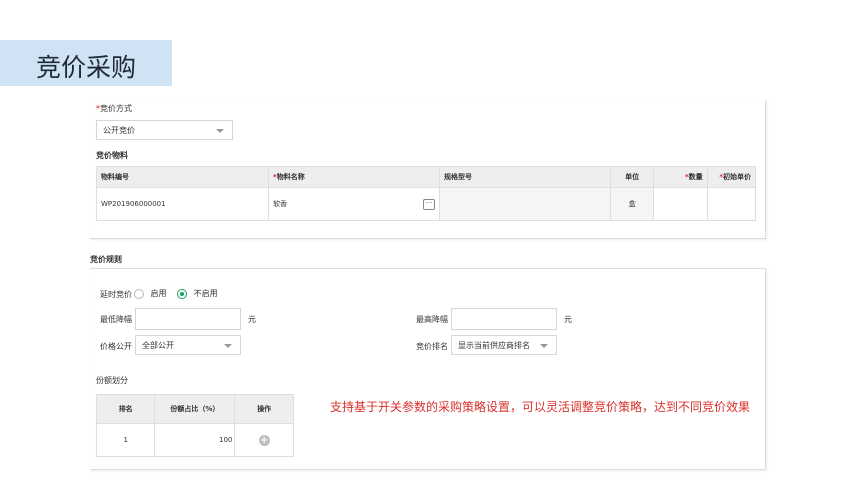 The height and width of the screenshot is (484, 860). I want to click on min-drop-unit: 元, so click(252, 319).